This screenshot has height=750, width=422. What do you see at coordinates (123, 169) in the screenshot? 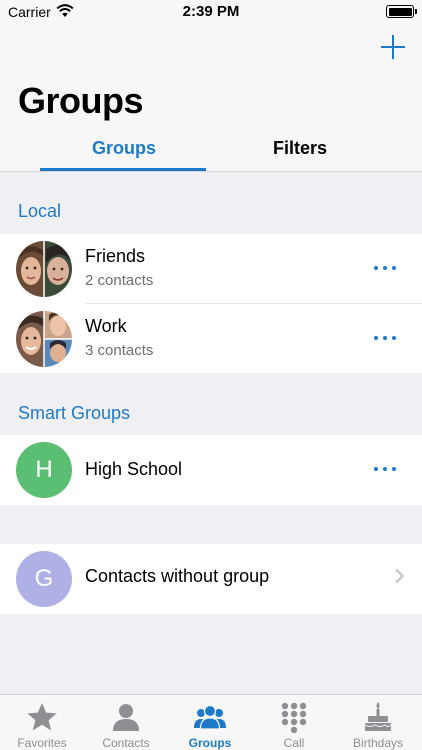
I see `active-tab-indicator` at bounding box center [123, 169].